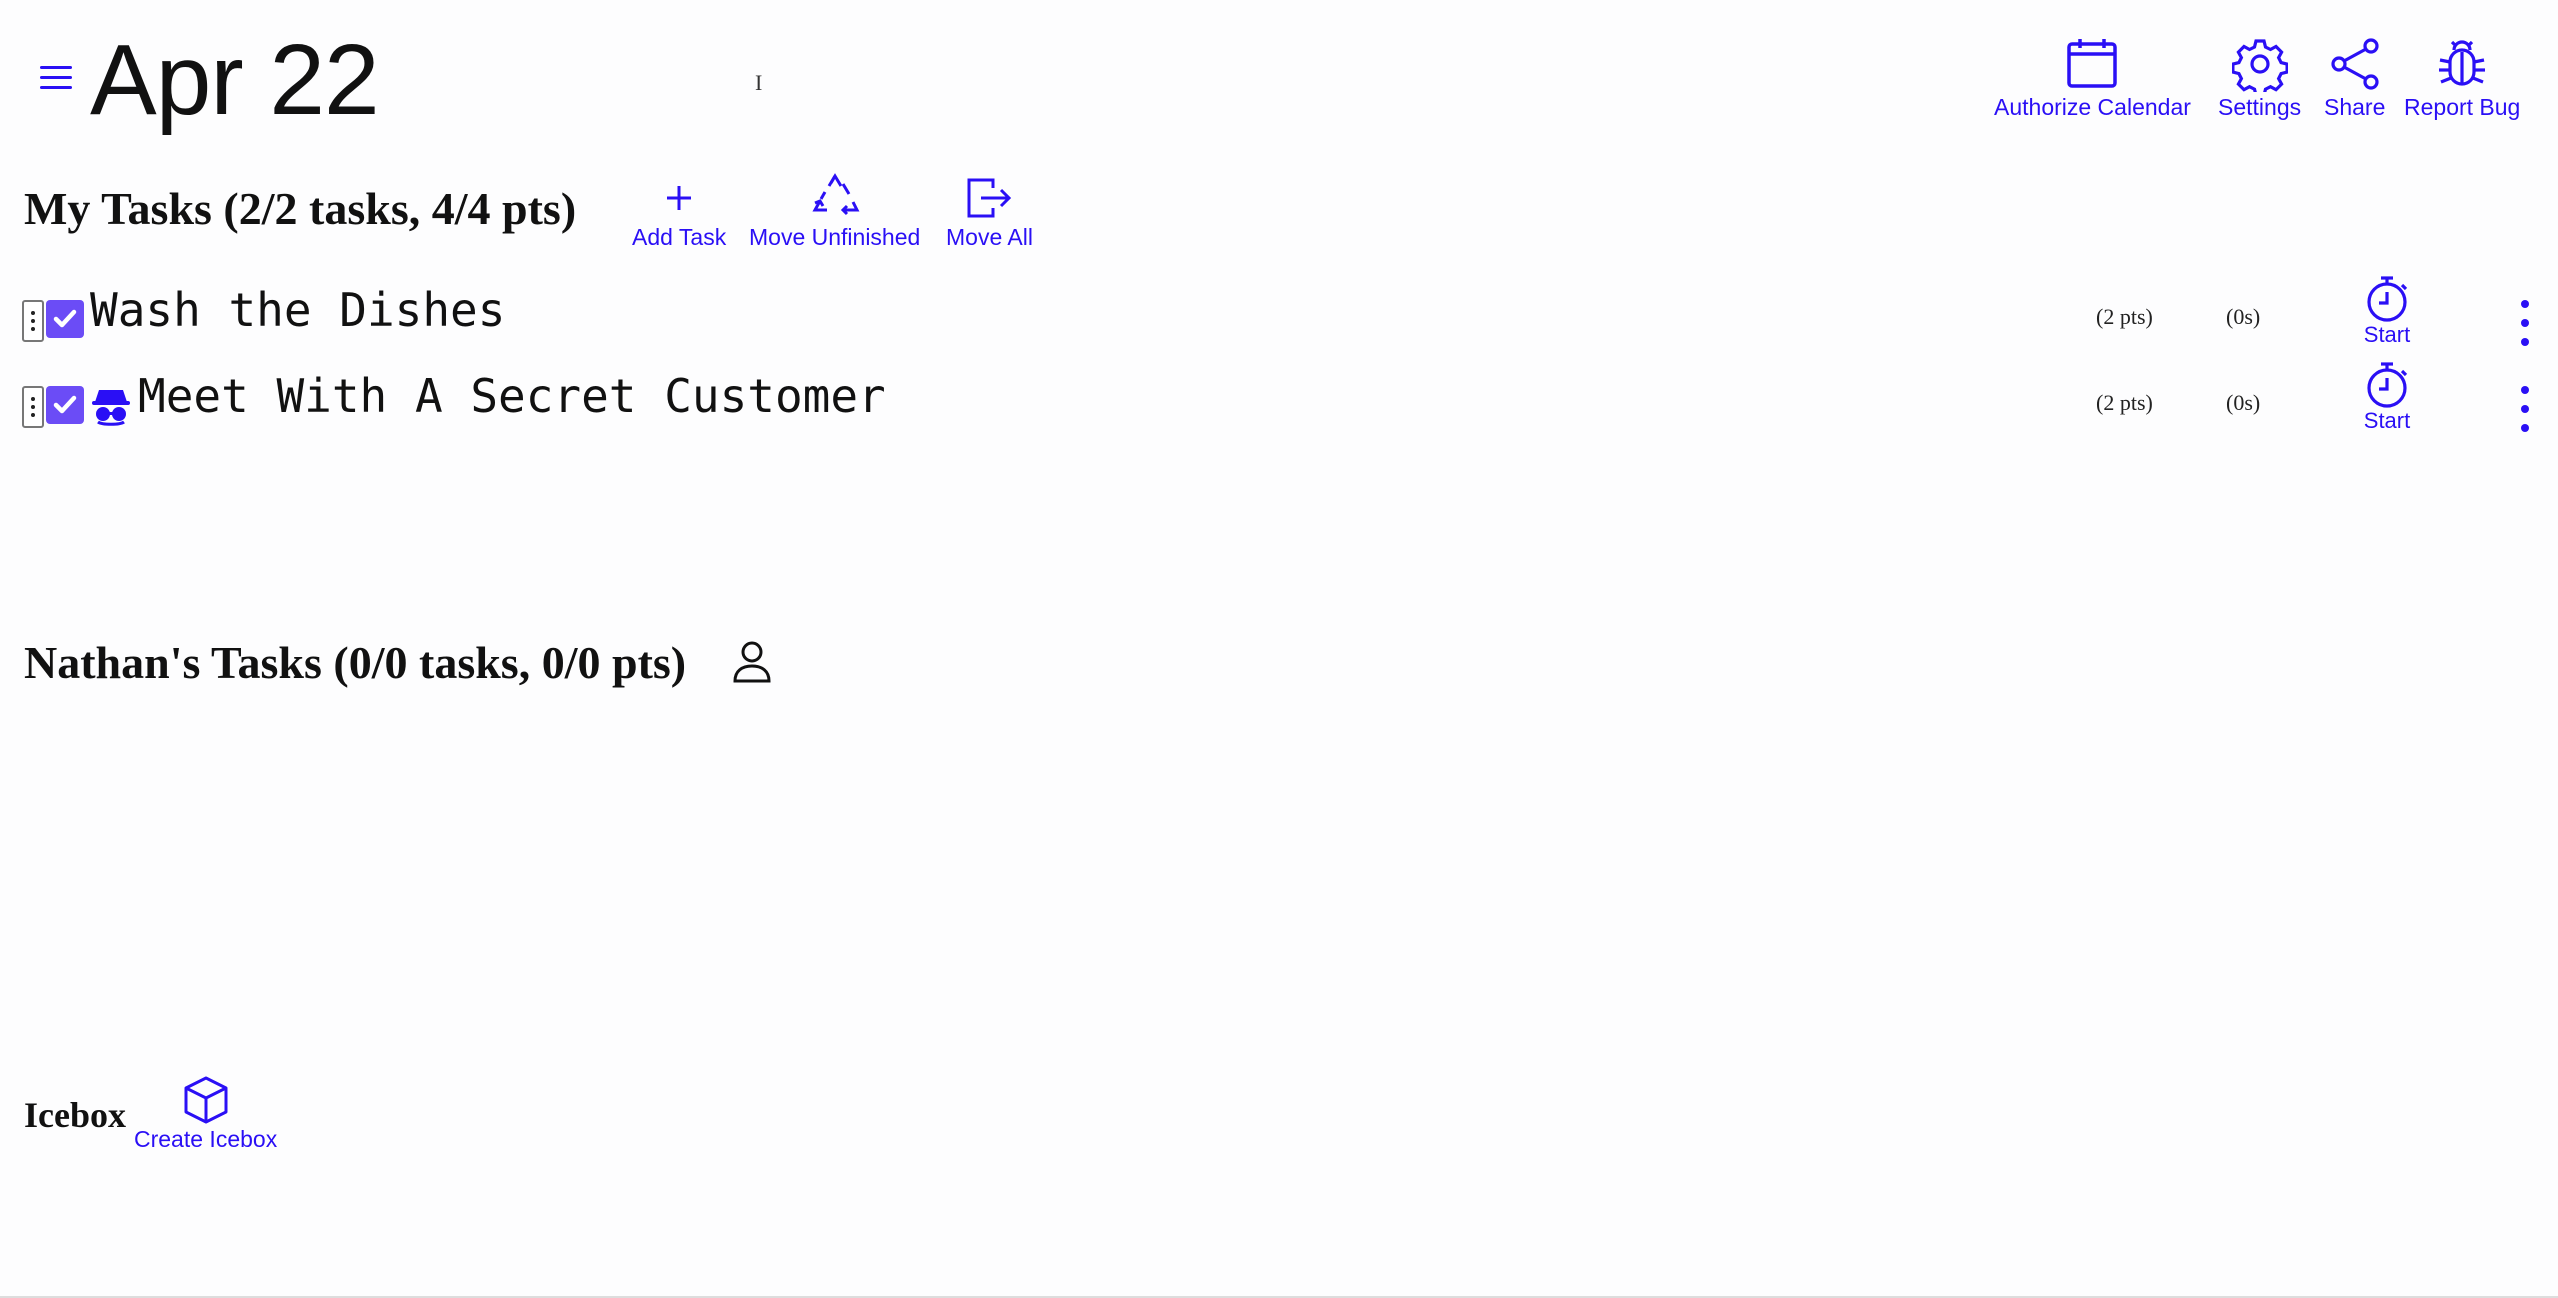  I want to click on icebox-heading: Icebox, so click(75, 1115).